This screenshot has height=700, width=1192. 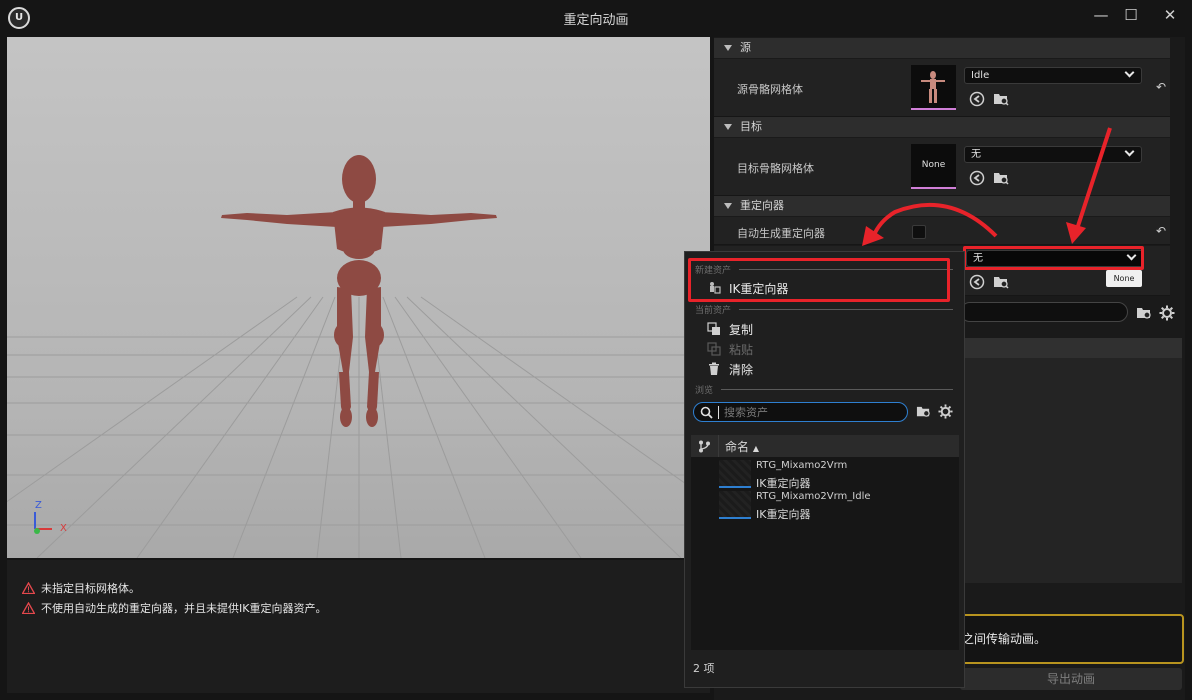 What do you see at coordinates (1089, 185) in the screenshot?
I see `arrow-straight` at bounding box center [1089, 185].